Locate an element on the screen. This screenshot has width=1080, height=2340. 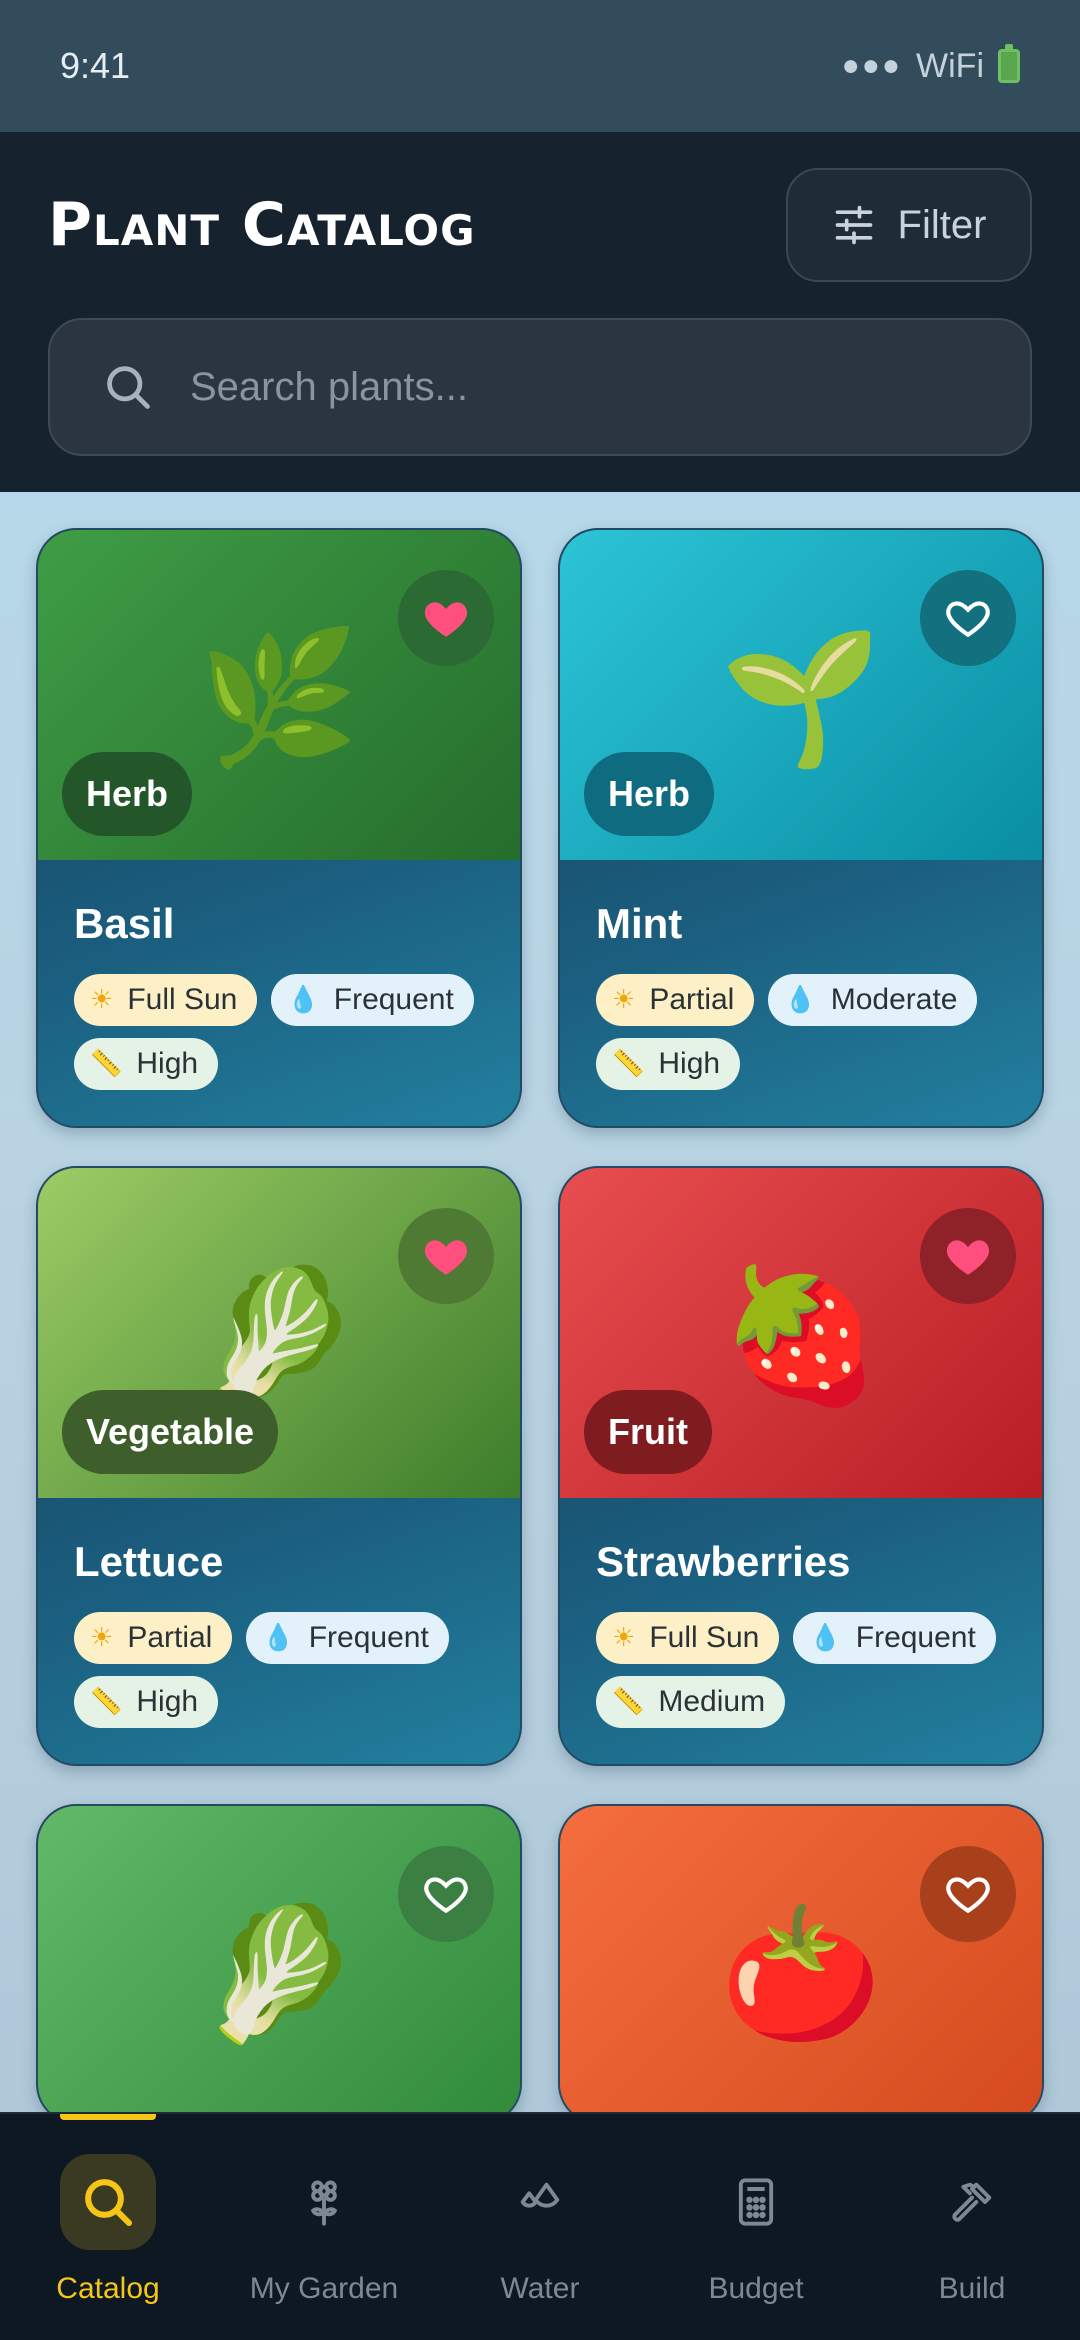
plant-image: 🍓 Fruit is located at coordinates (801, 1333).